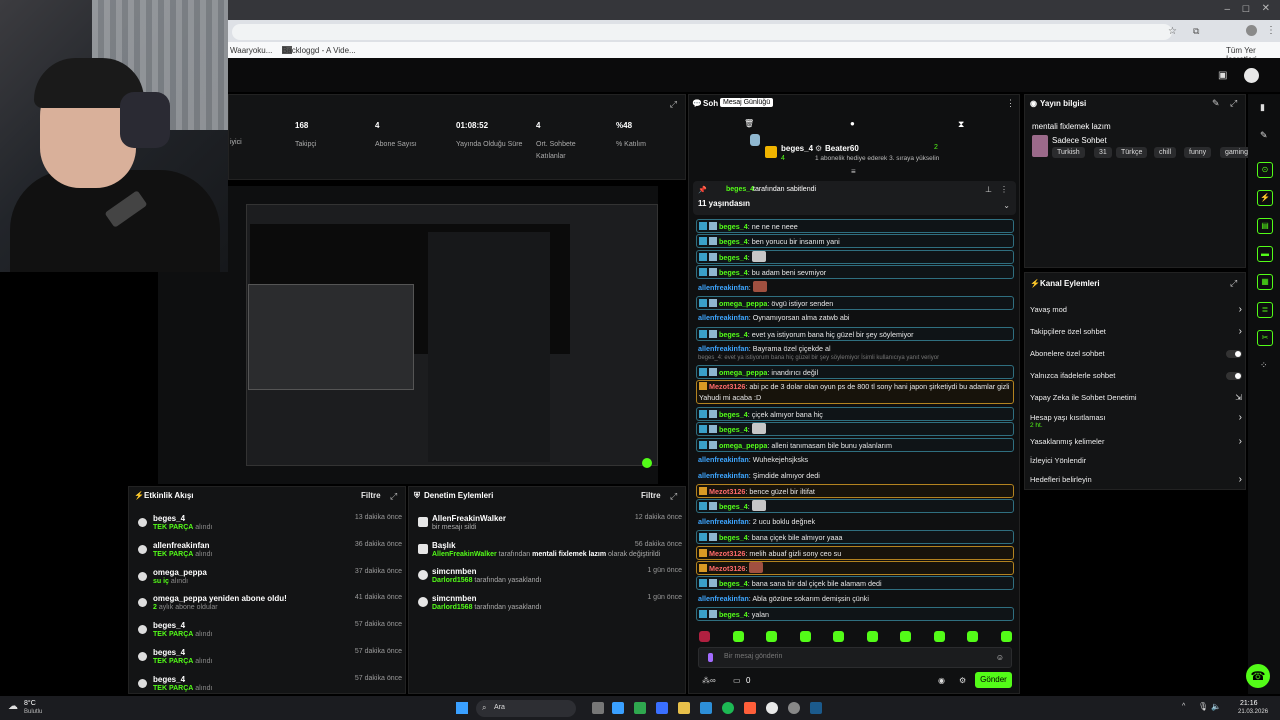  Describe the element at coordinates (1216, 103) in the screenshot. I see `edit-icon: ✎` at that location.